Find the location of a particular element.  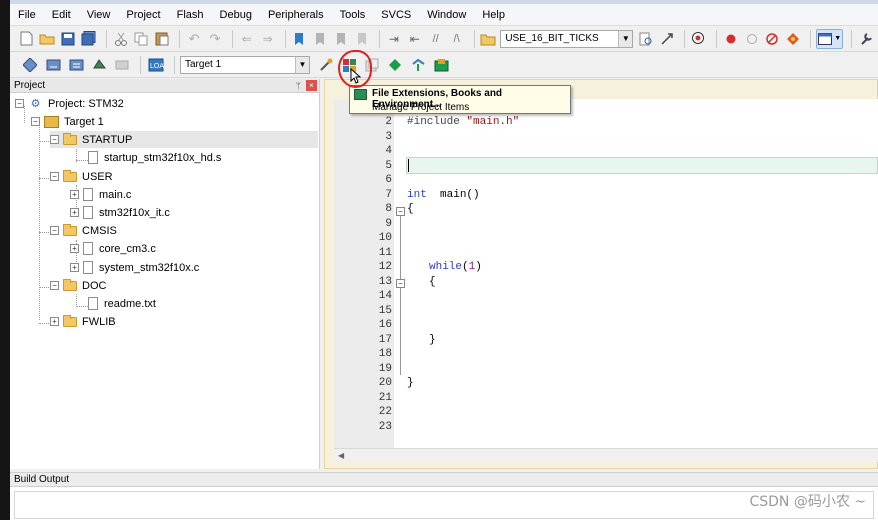

download-icon: LOAD is located at coordinates (156, 65).